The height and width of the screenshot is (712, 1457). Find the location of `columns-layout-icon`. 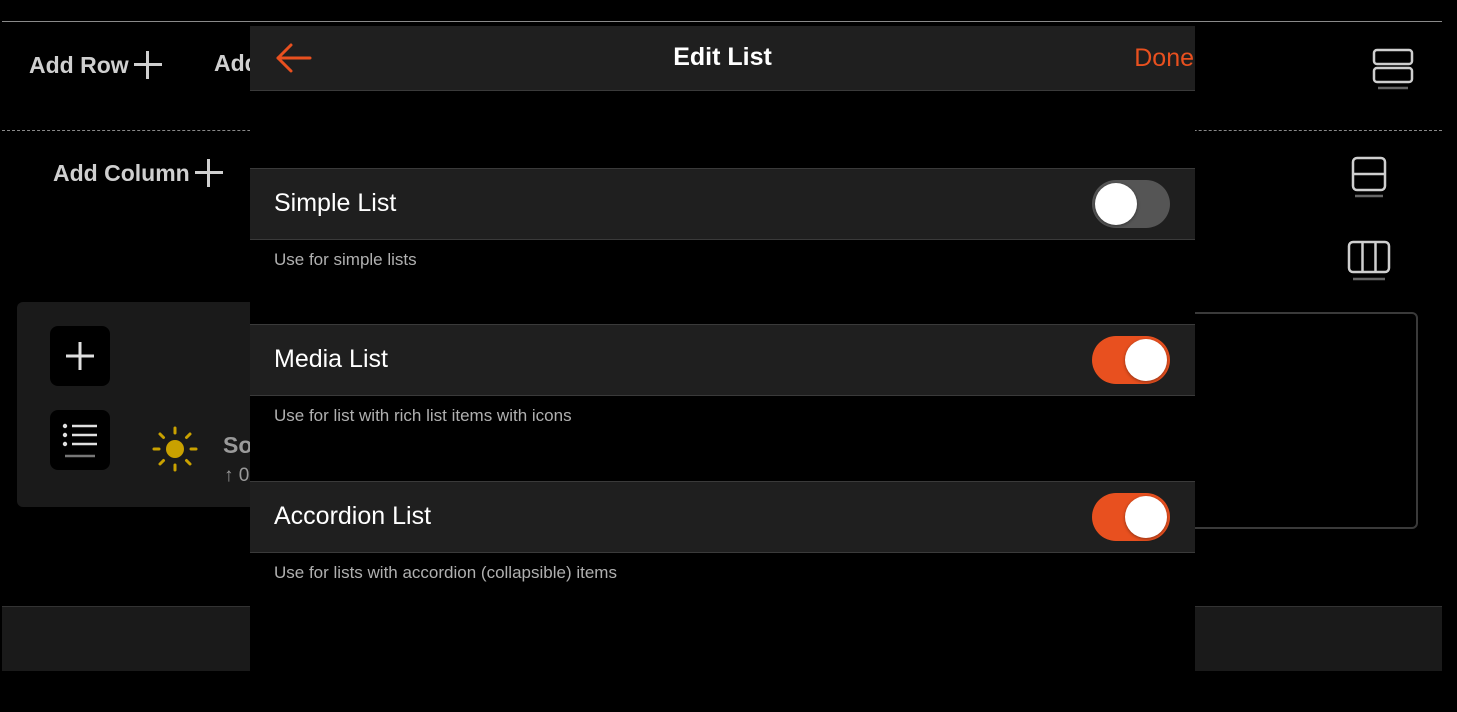

columns-layout-icon is located at coordinates (1370, 261).